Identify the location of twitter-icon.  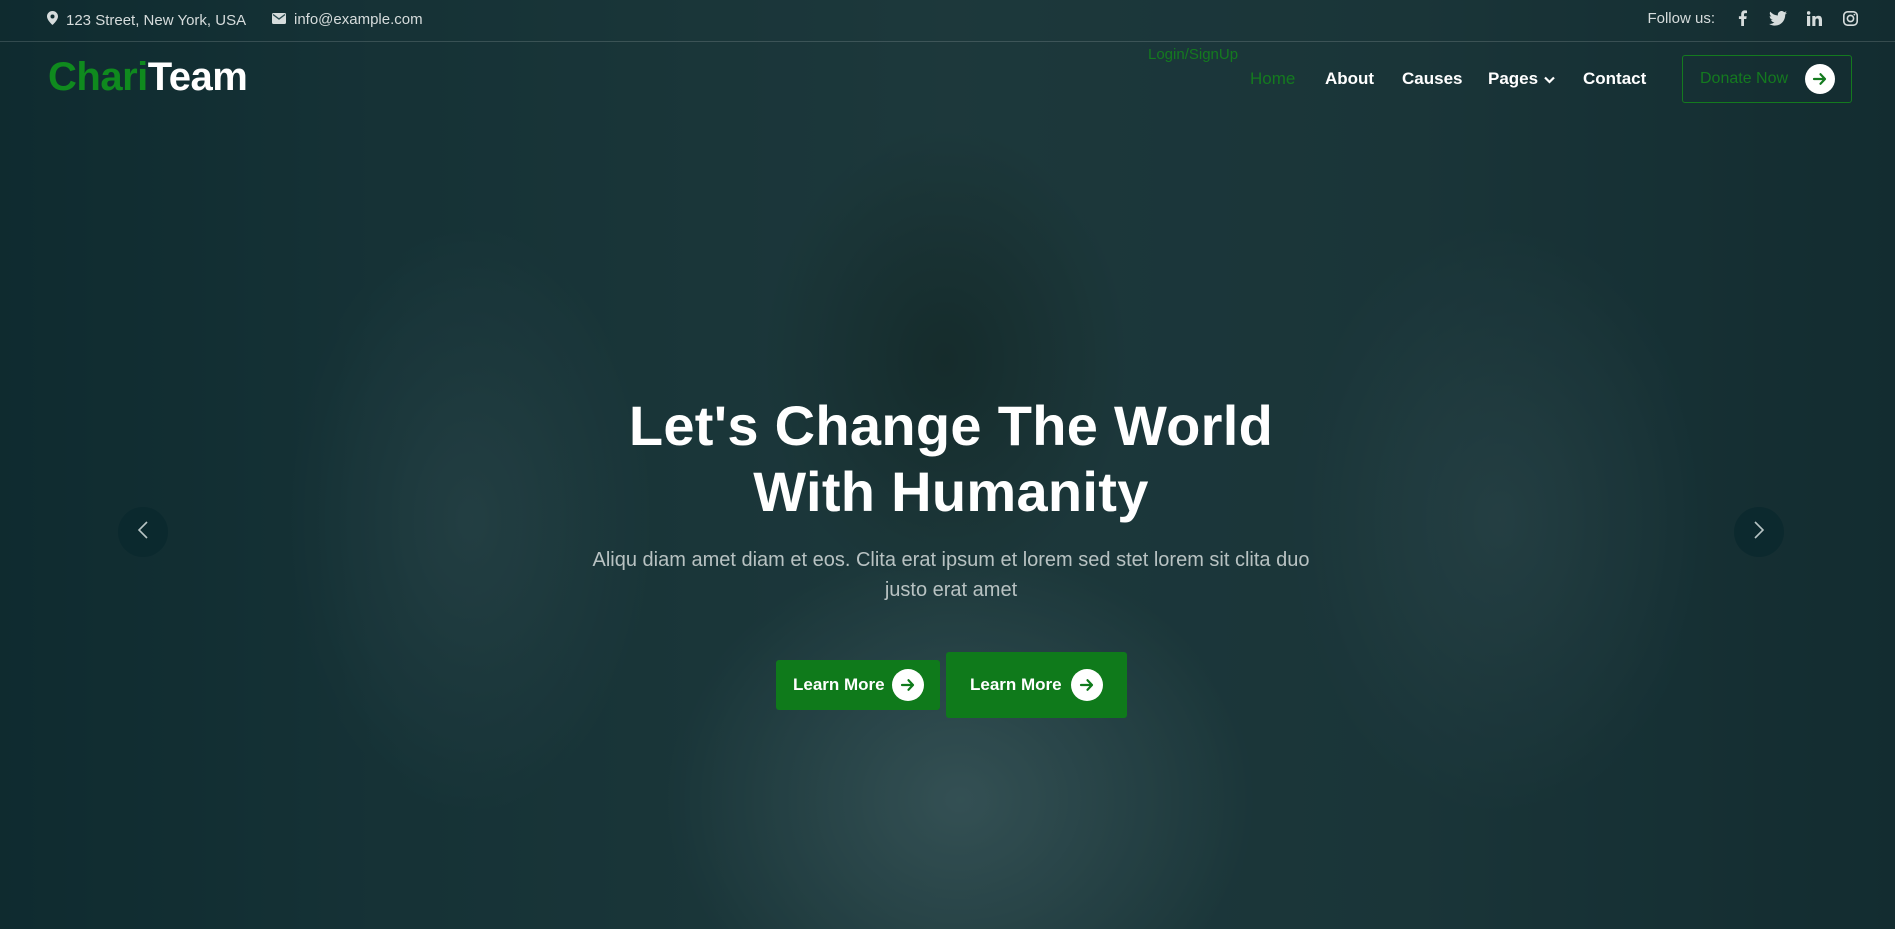
(1778, 18).